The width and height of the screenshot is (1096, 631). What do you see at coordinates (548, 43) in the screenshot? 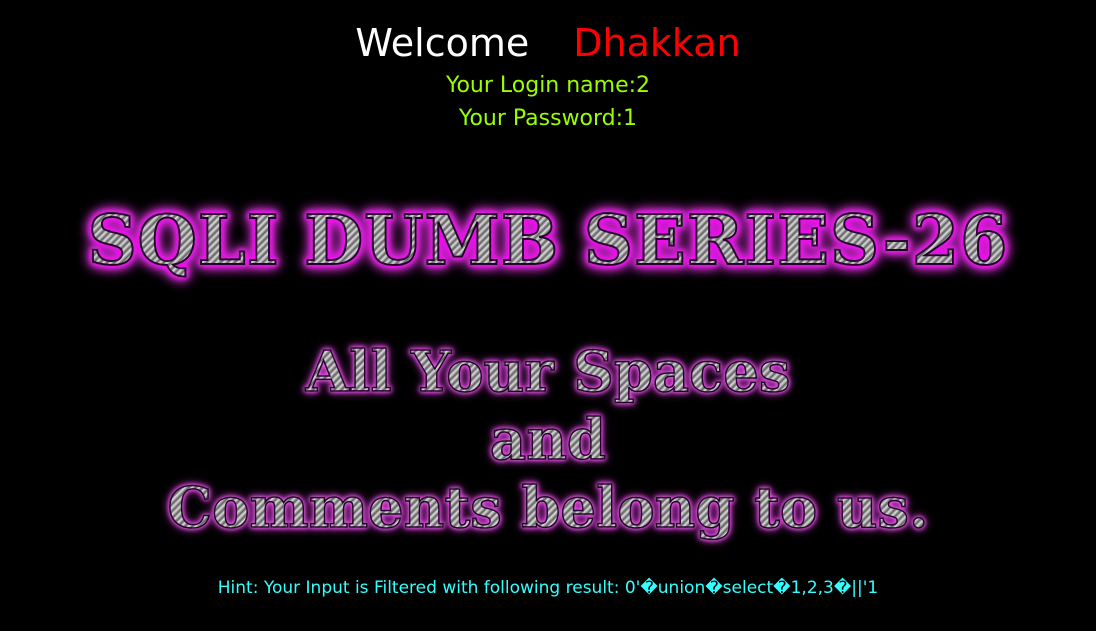
I see `welcome-line: Welcome Dhakkan` at bounding box center [548, 43].